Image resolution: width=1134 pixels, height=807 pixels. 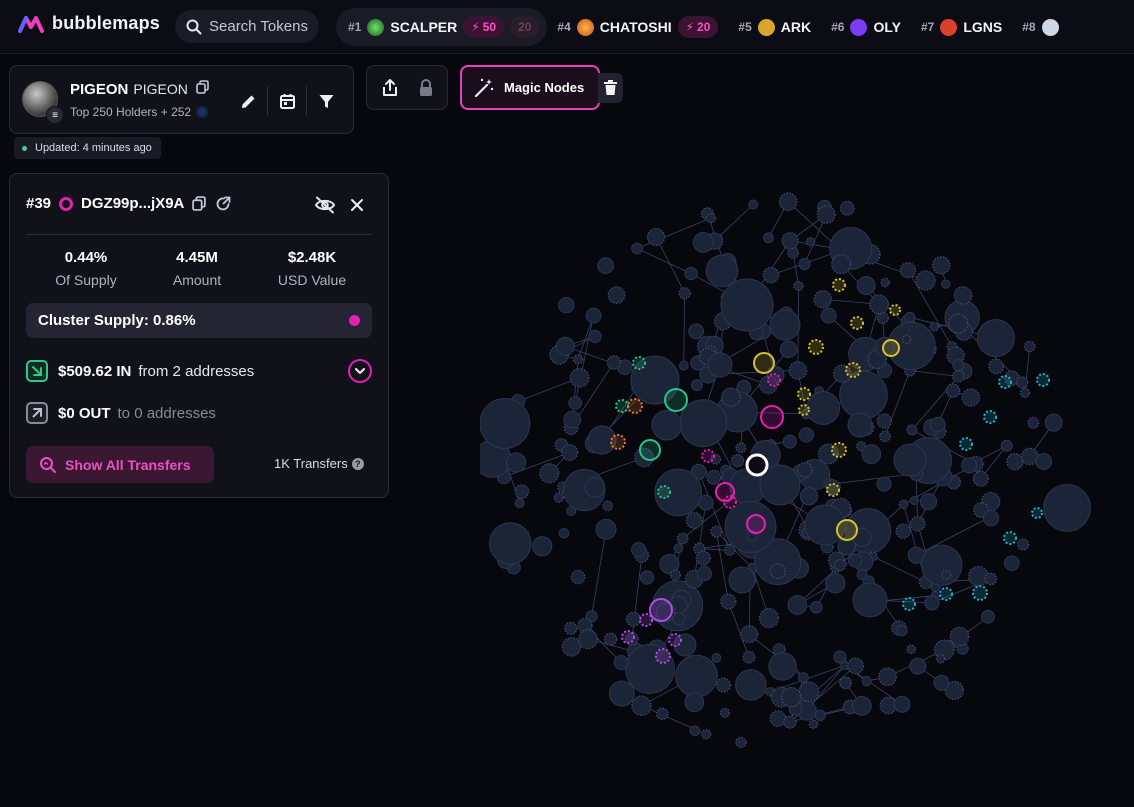 What do you see at coordinates (287, 101) in the screenshot?
I see `calendar-button` at bounding box center [287, 101].